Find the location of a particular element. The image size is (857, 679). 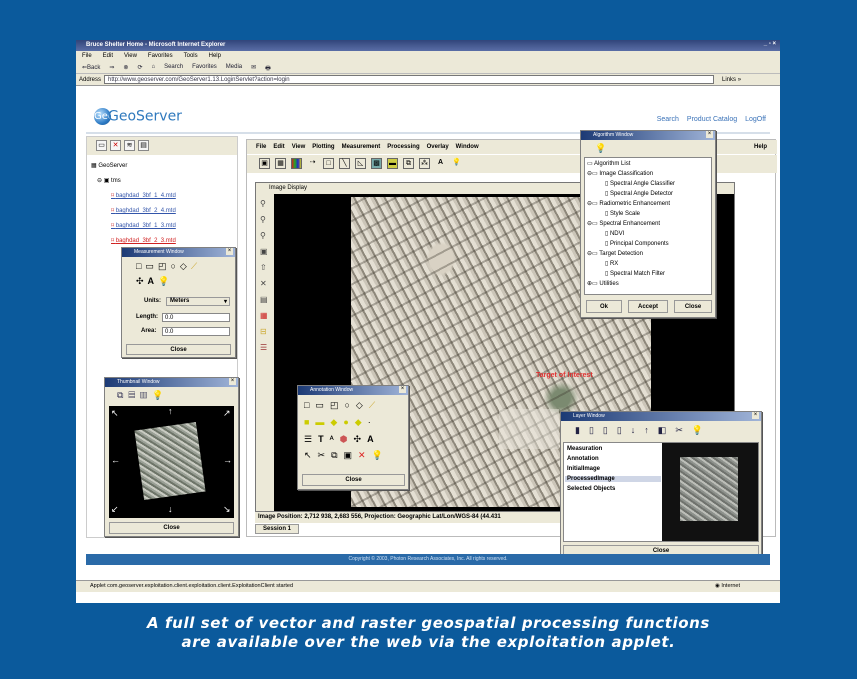

save-icon: ▣ is located at coordinates (267, 251).